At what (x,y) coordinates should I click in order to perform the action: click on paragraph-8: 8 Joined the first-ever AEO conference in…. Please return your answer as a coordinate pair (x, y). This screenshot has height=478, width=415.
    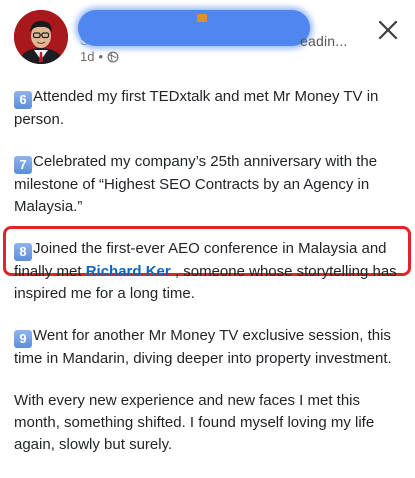
    Looking at the image, I should click on (210, 271).